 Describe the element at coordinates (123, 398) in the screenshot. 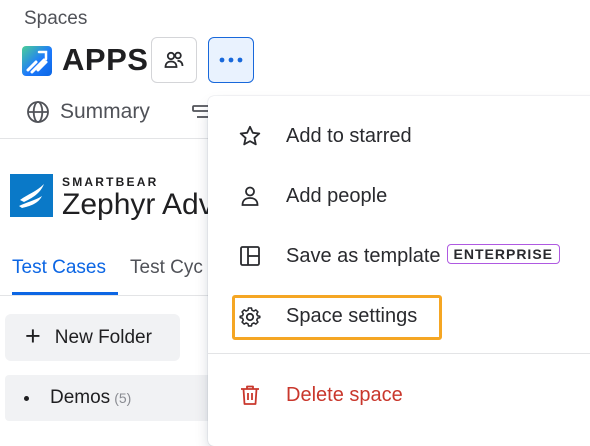

I see `folder-count: (5)` at that location.